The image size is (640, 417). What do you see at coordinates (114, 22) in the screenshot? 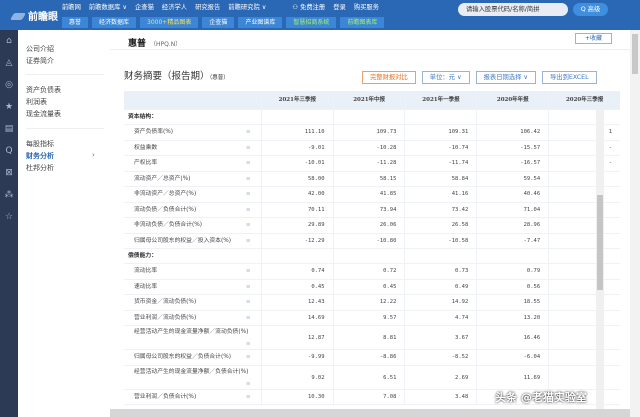
I see `subnav-item: 经济数据库` at bounding box center [114, 22].